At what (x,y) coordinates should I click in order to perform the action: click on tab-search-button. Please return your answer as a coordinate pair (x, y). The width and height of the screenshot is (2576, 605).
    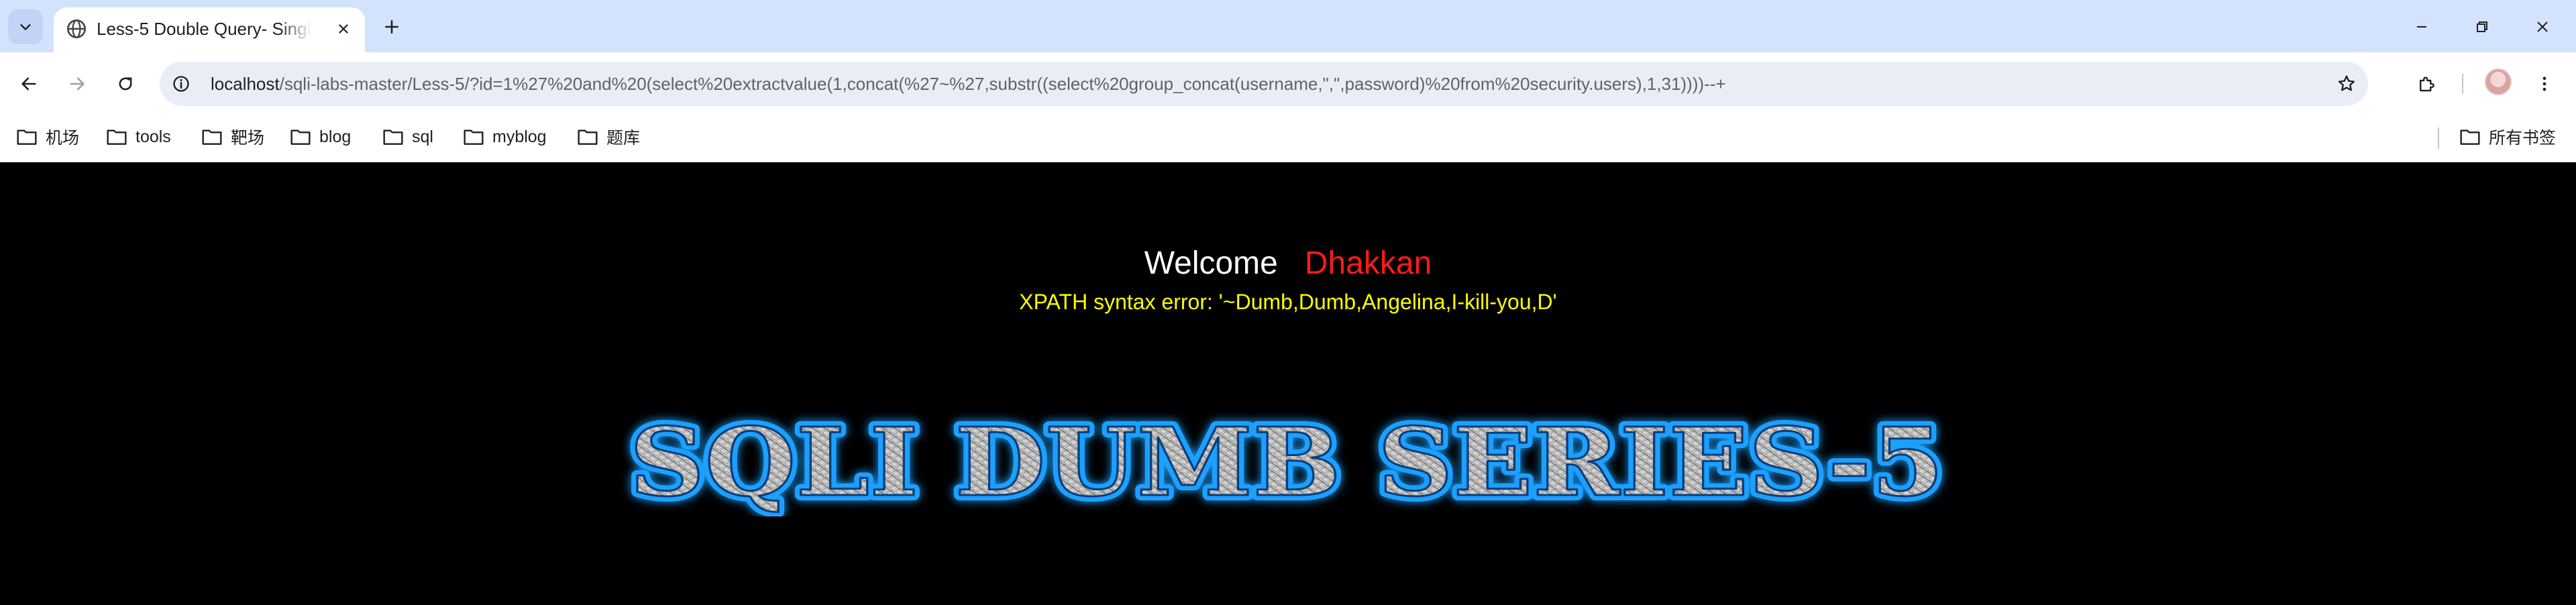
    Looking at the image, I should click on (25, 26).